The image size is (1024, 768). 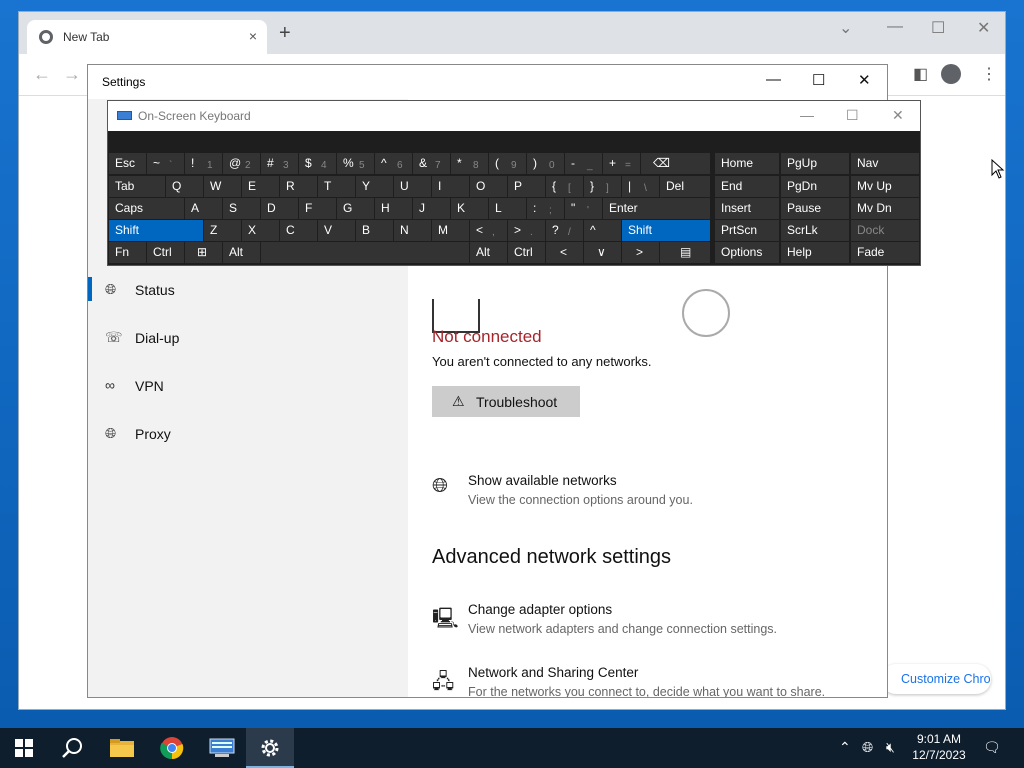 I want to click on key-8: * 8, so click(x=469, y=163).